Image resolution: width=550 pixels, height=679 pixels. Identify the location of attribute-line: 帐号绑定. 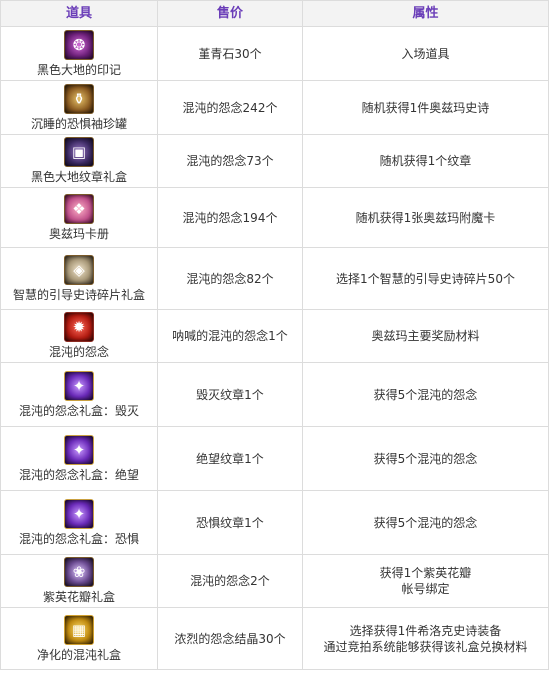
(425, 589).